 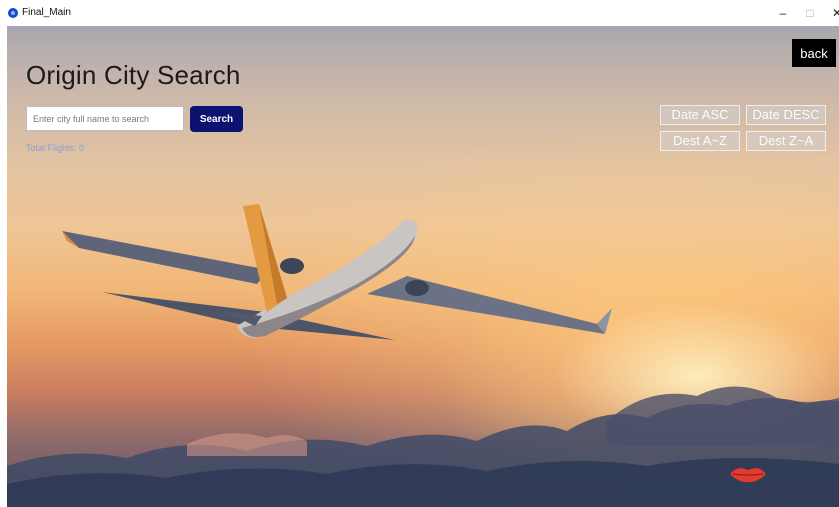 What do you see at coordinates (831, 13) in the screenshot?
I see `close-button: ✕` at bounding box center [831, 13].